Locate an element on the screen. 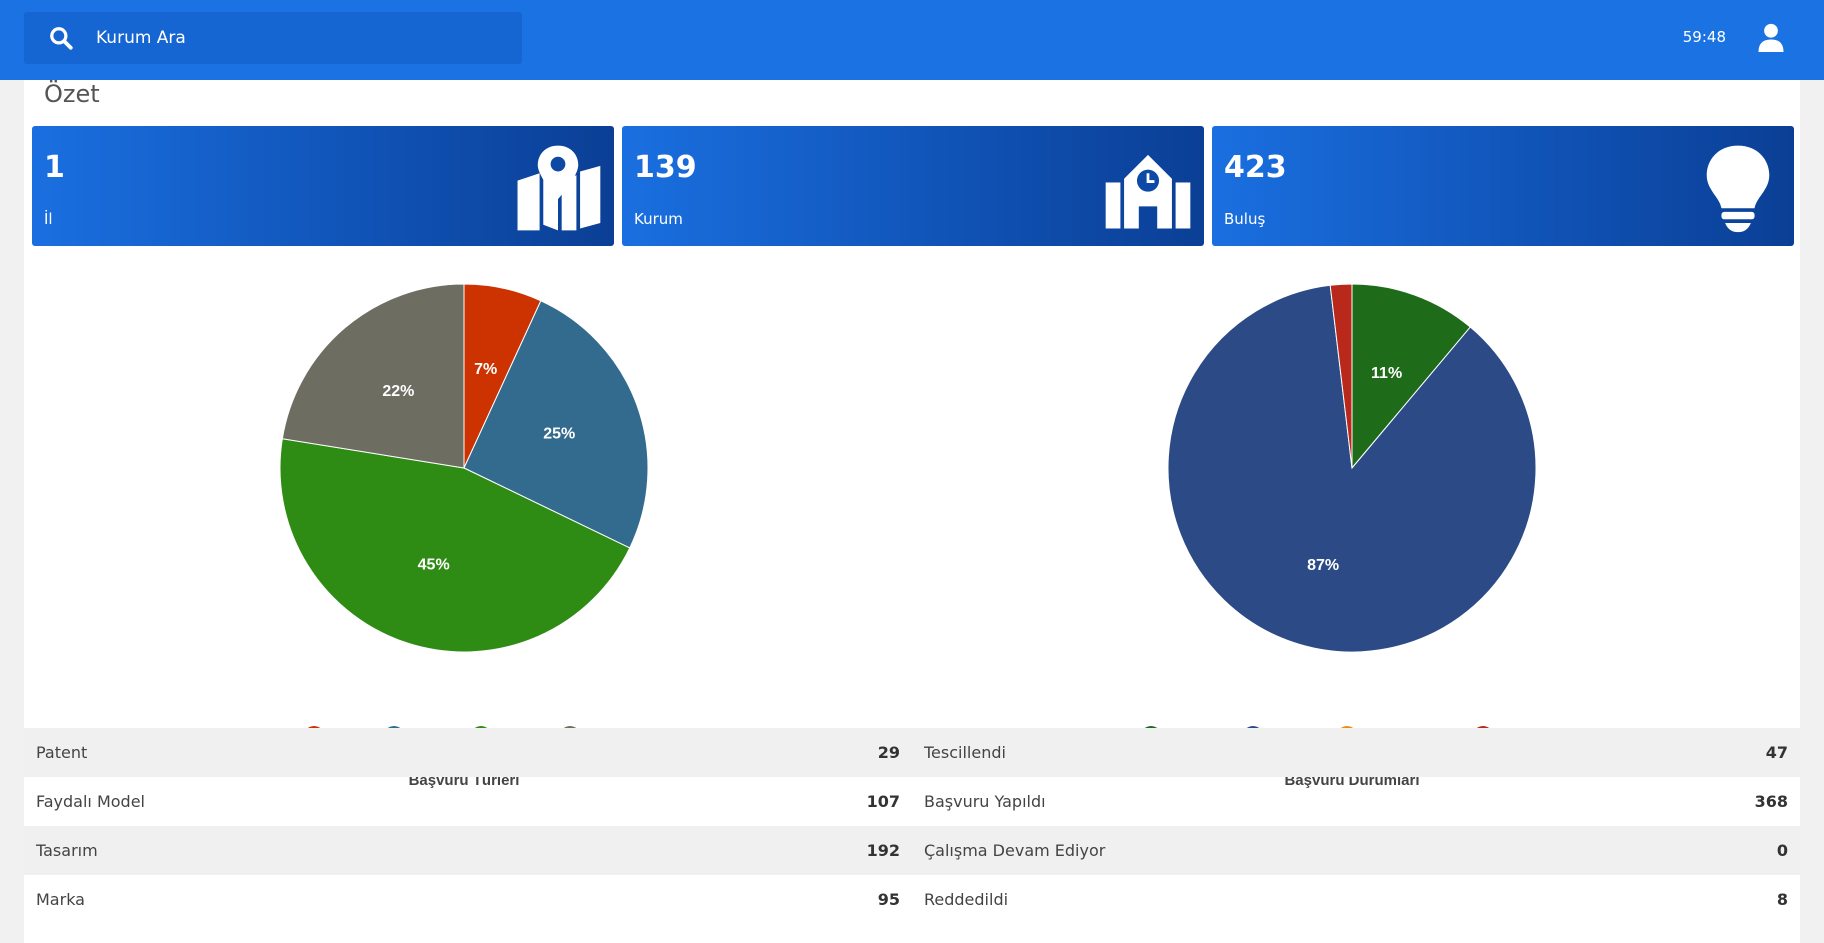 Image resolution: width=1824 pixels, height=943 pixels. row-value: 192 is located at coordinates (883, 850).